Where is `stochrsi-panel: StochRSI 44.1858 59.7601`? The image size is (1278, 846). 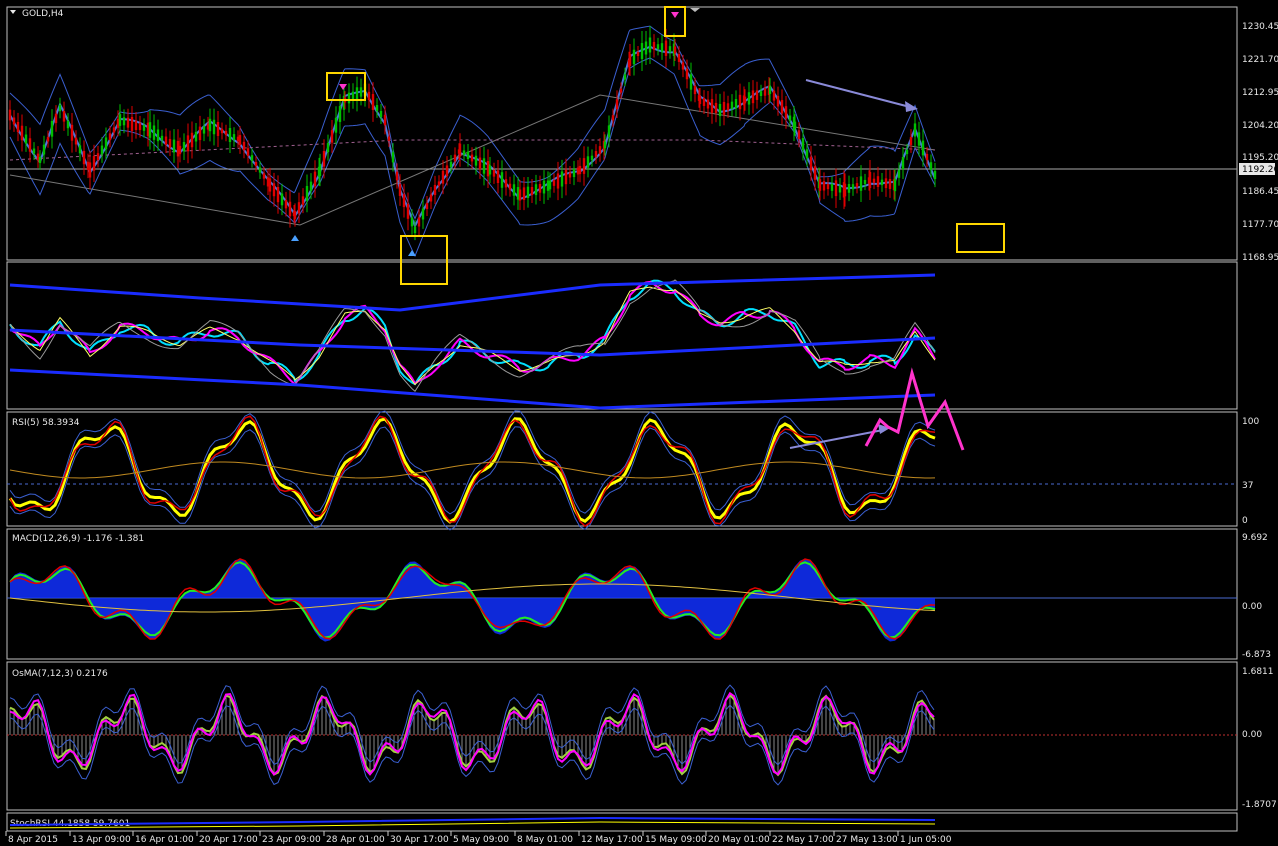 stochrsi-panel: StochRSI 44.1858 59.7601 is located at coordinates (472, 822).